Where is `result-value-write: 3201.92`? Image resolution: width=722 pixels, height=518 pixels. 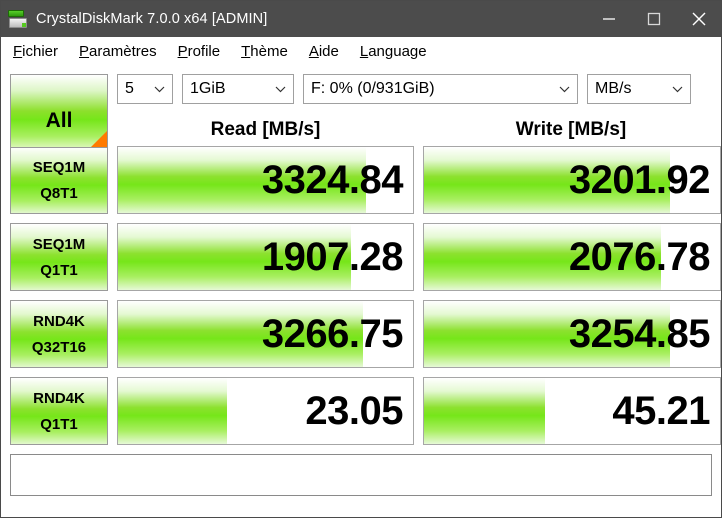 result-value-write: 3201.92 is located at coordinates (639, 180).